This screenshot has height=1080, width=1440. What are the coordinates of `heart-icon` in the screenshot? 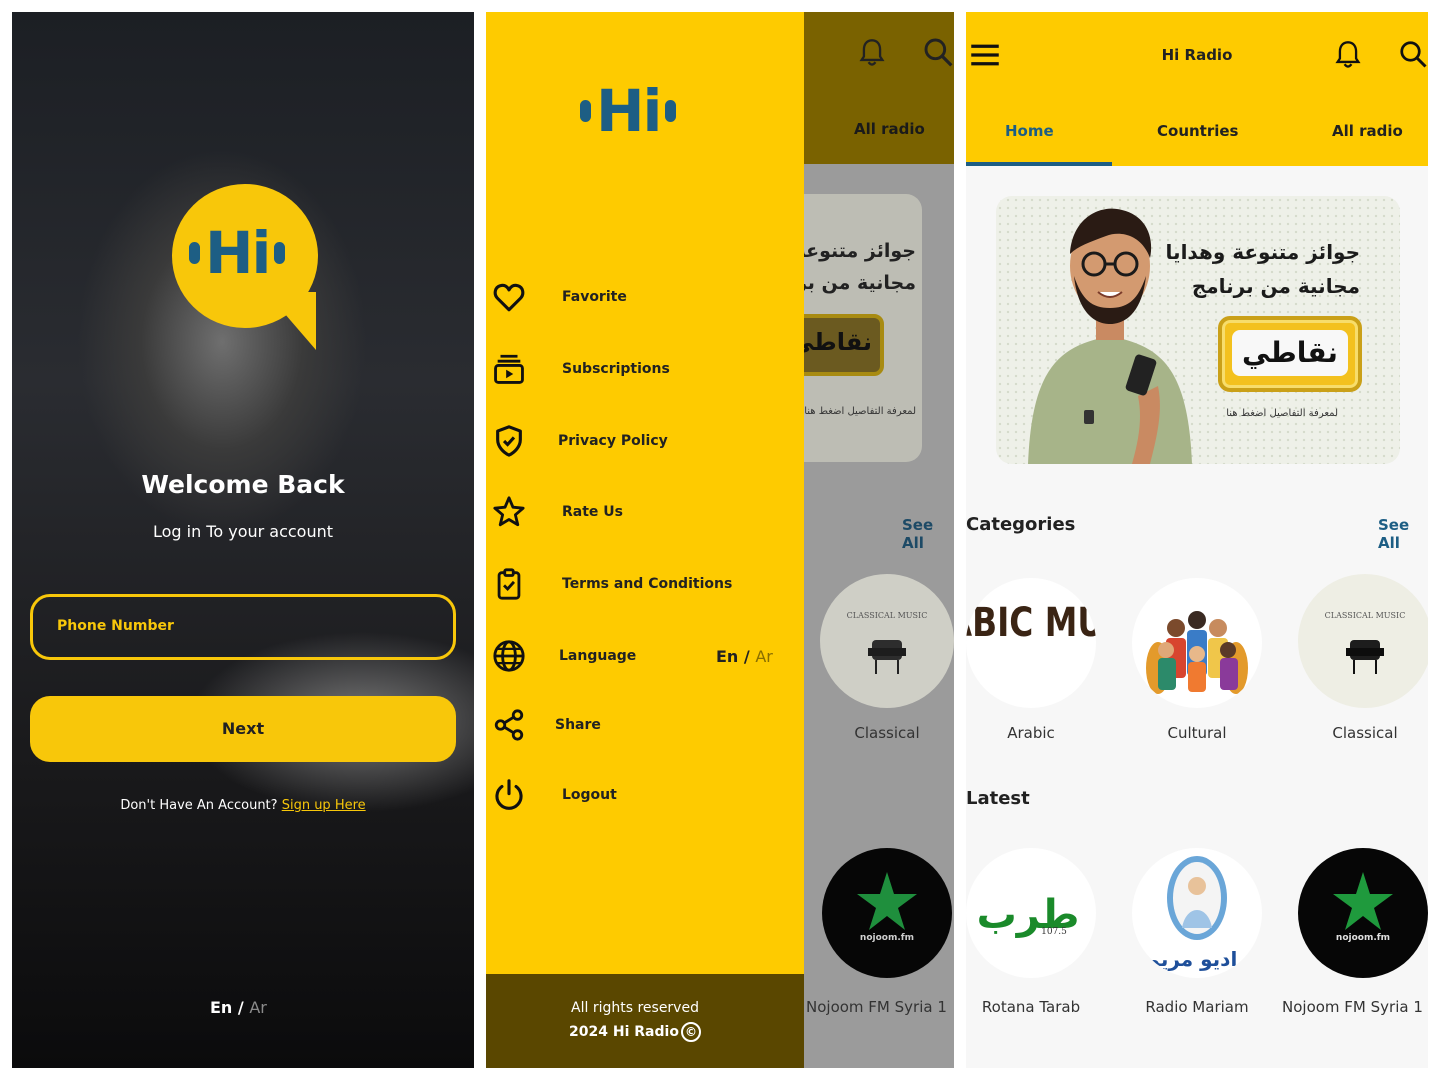 It's located at (509, 297).